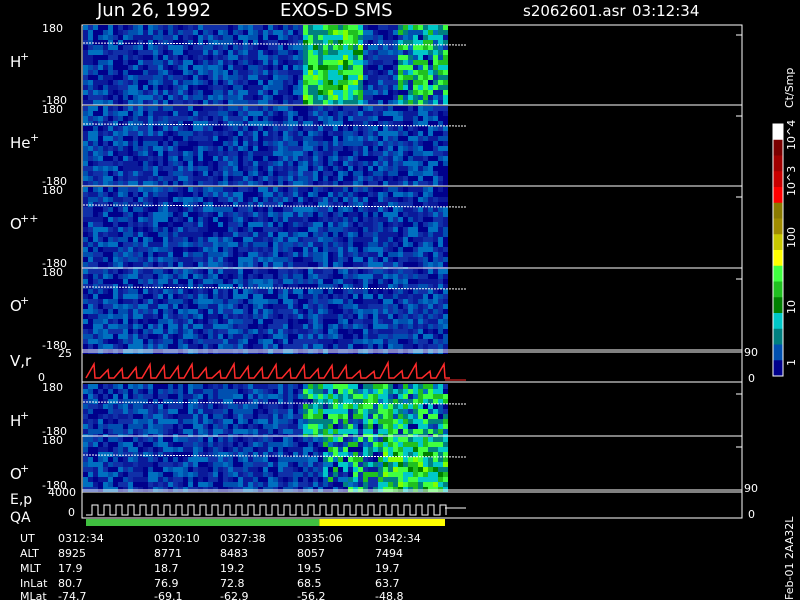  Describe the element at coordinates (665, 11) in the screenshot. I see `header-time: 03:12:34` at that location.